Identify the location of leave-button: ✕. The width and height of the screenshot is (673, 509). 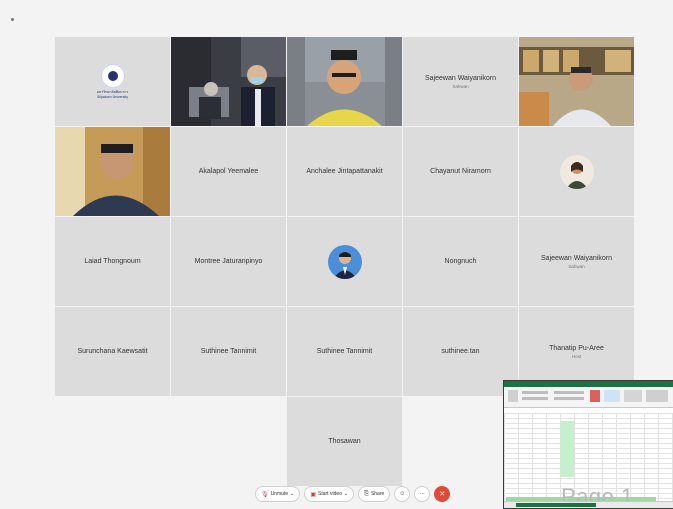
(442, 494).